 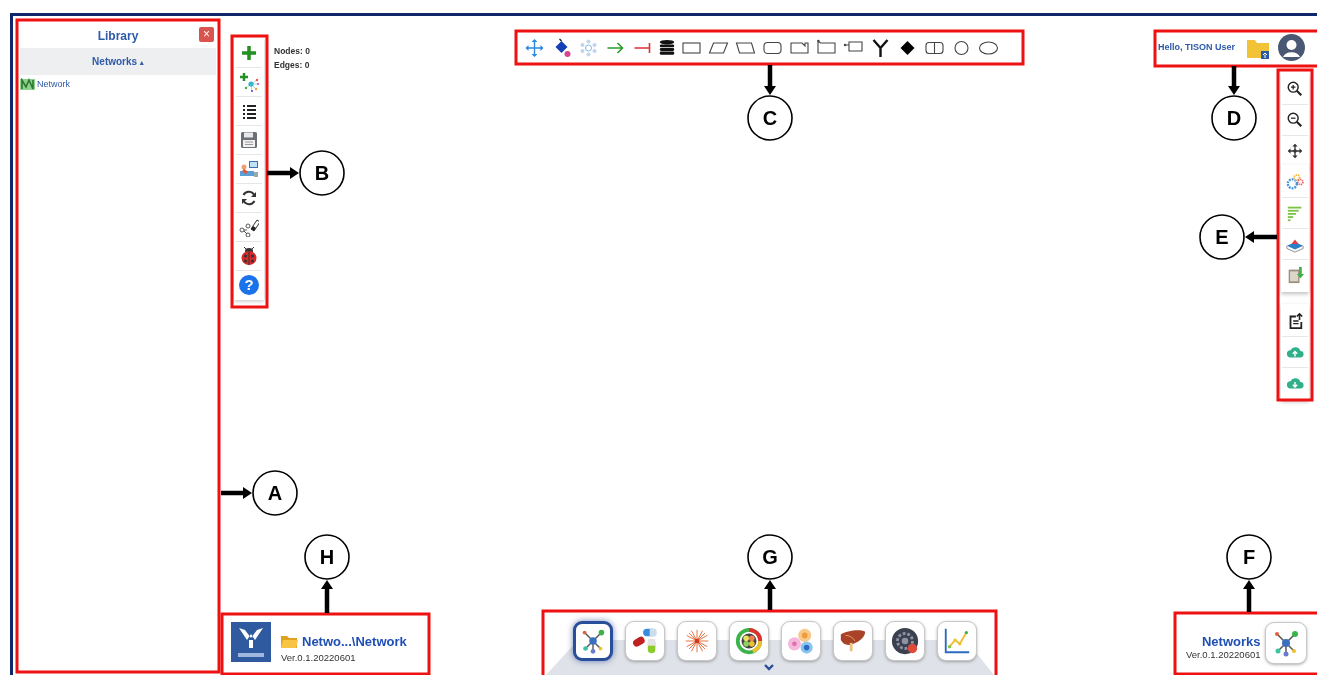 What do you see at coordinates (1295, 275) in the screenshot?
I see `document-export-icon` at bounding box center [1295, 275].